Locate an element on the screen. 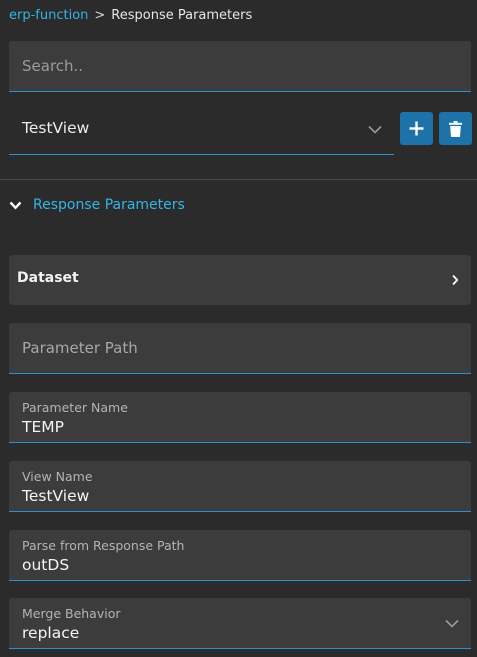  breadcrumb-current: Response Parameters is located at coordinates (182, 15).